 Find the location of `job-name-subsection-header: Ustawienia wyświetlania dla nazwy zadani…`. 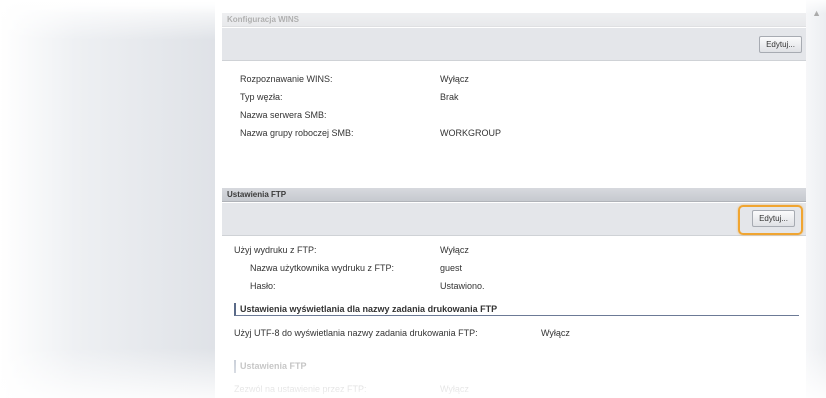

job-name-subsection-header: Ustawienia wyświetlania dla nazwy zadani… is located at coordinates (516, 309).